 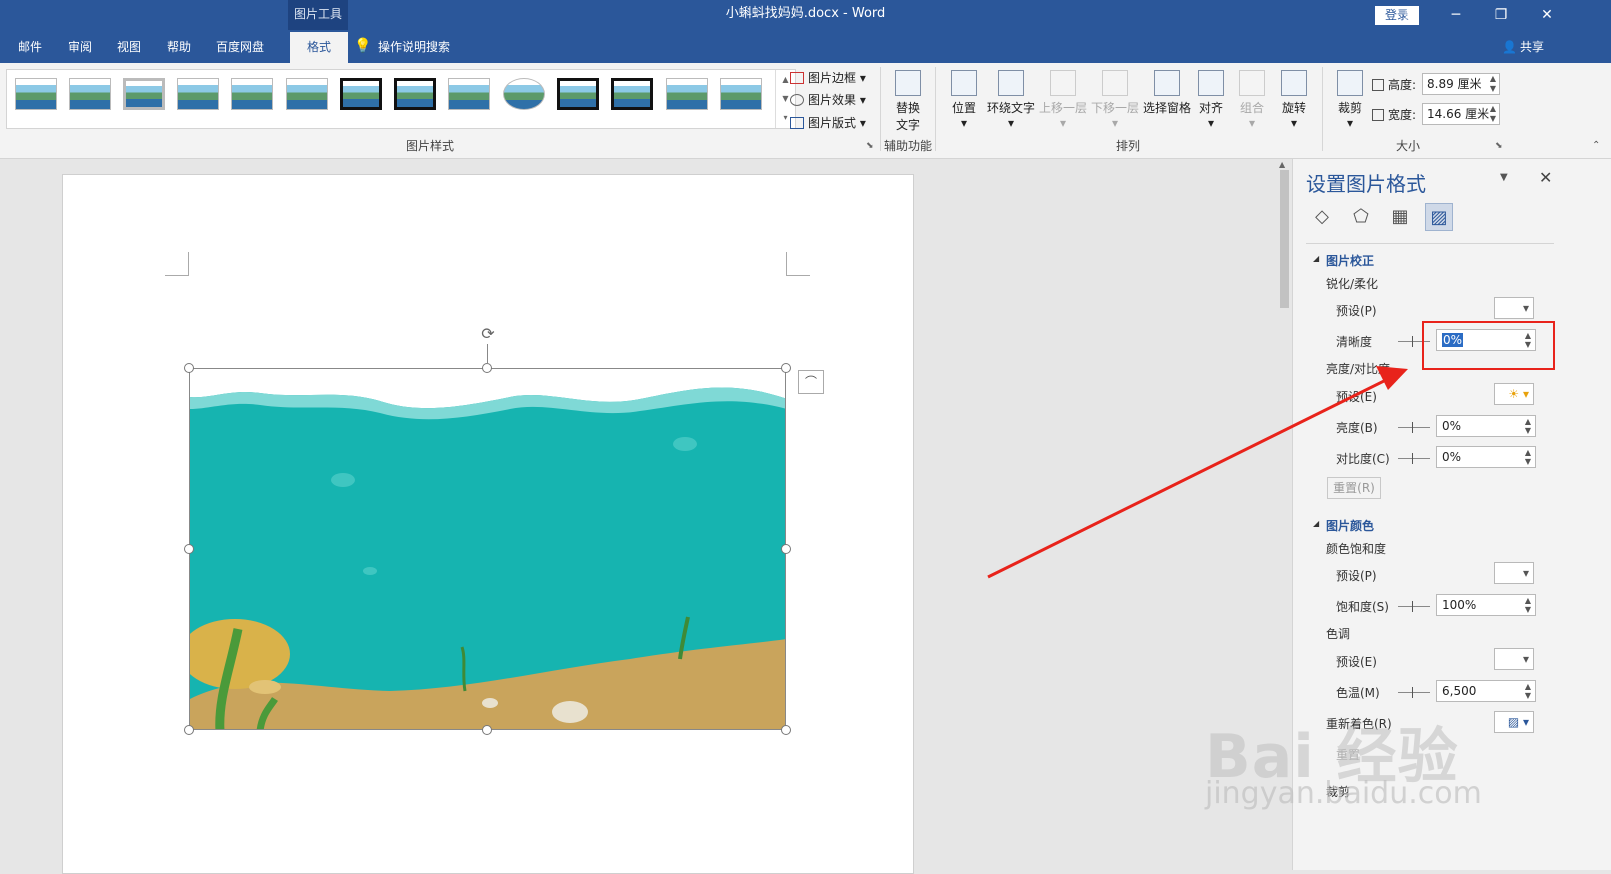 I want to click on selection-pane-button: 选择窗格, so click(x=1167, y=93).